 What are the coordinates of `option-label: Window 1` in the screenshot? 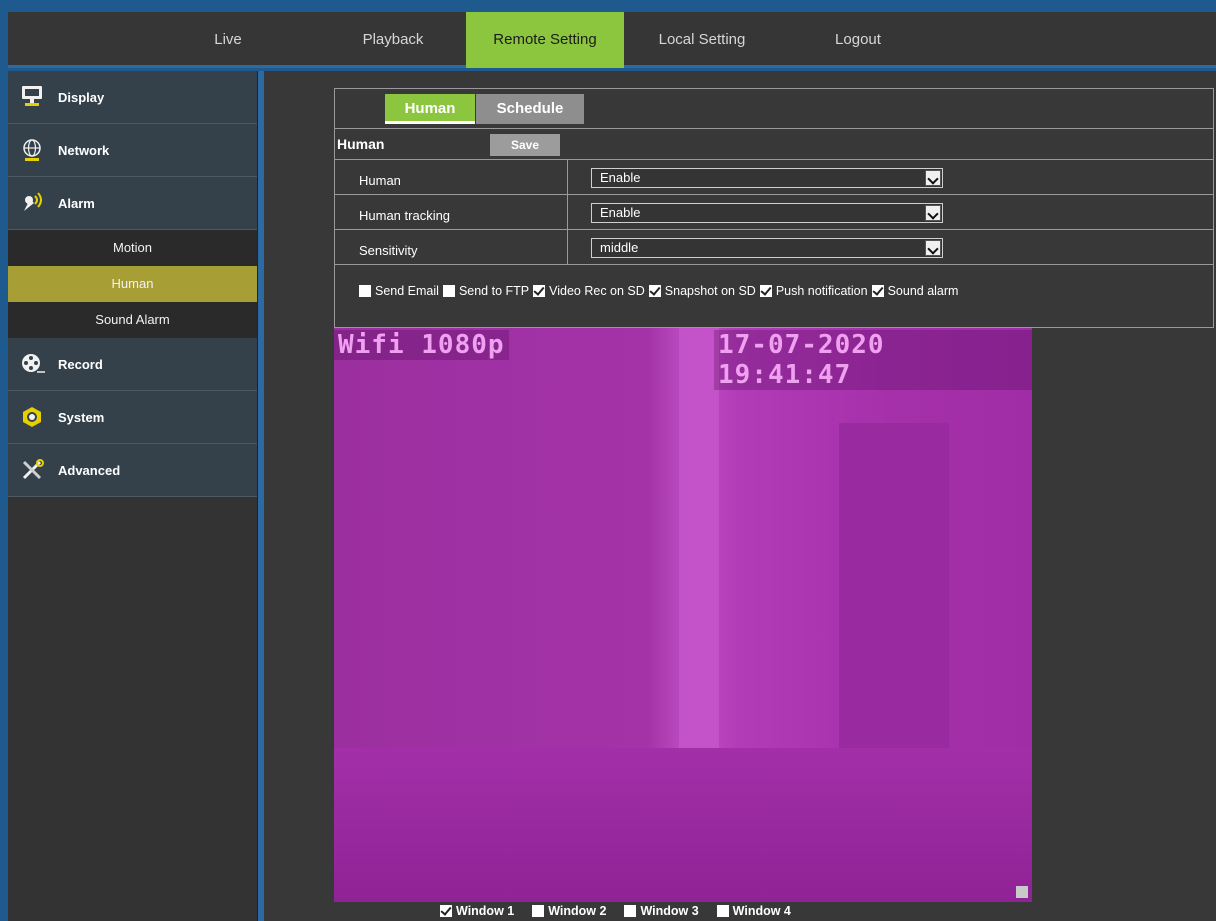 It's located at (485, 911).